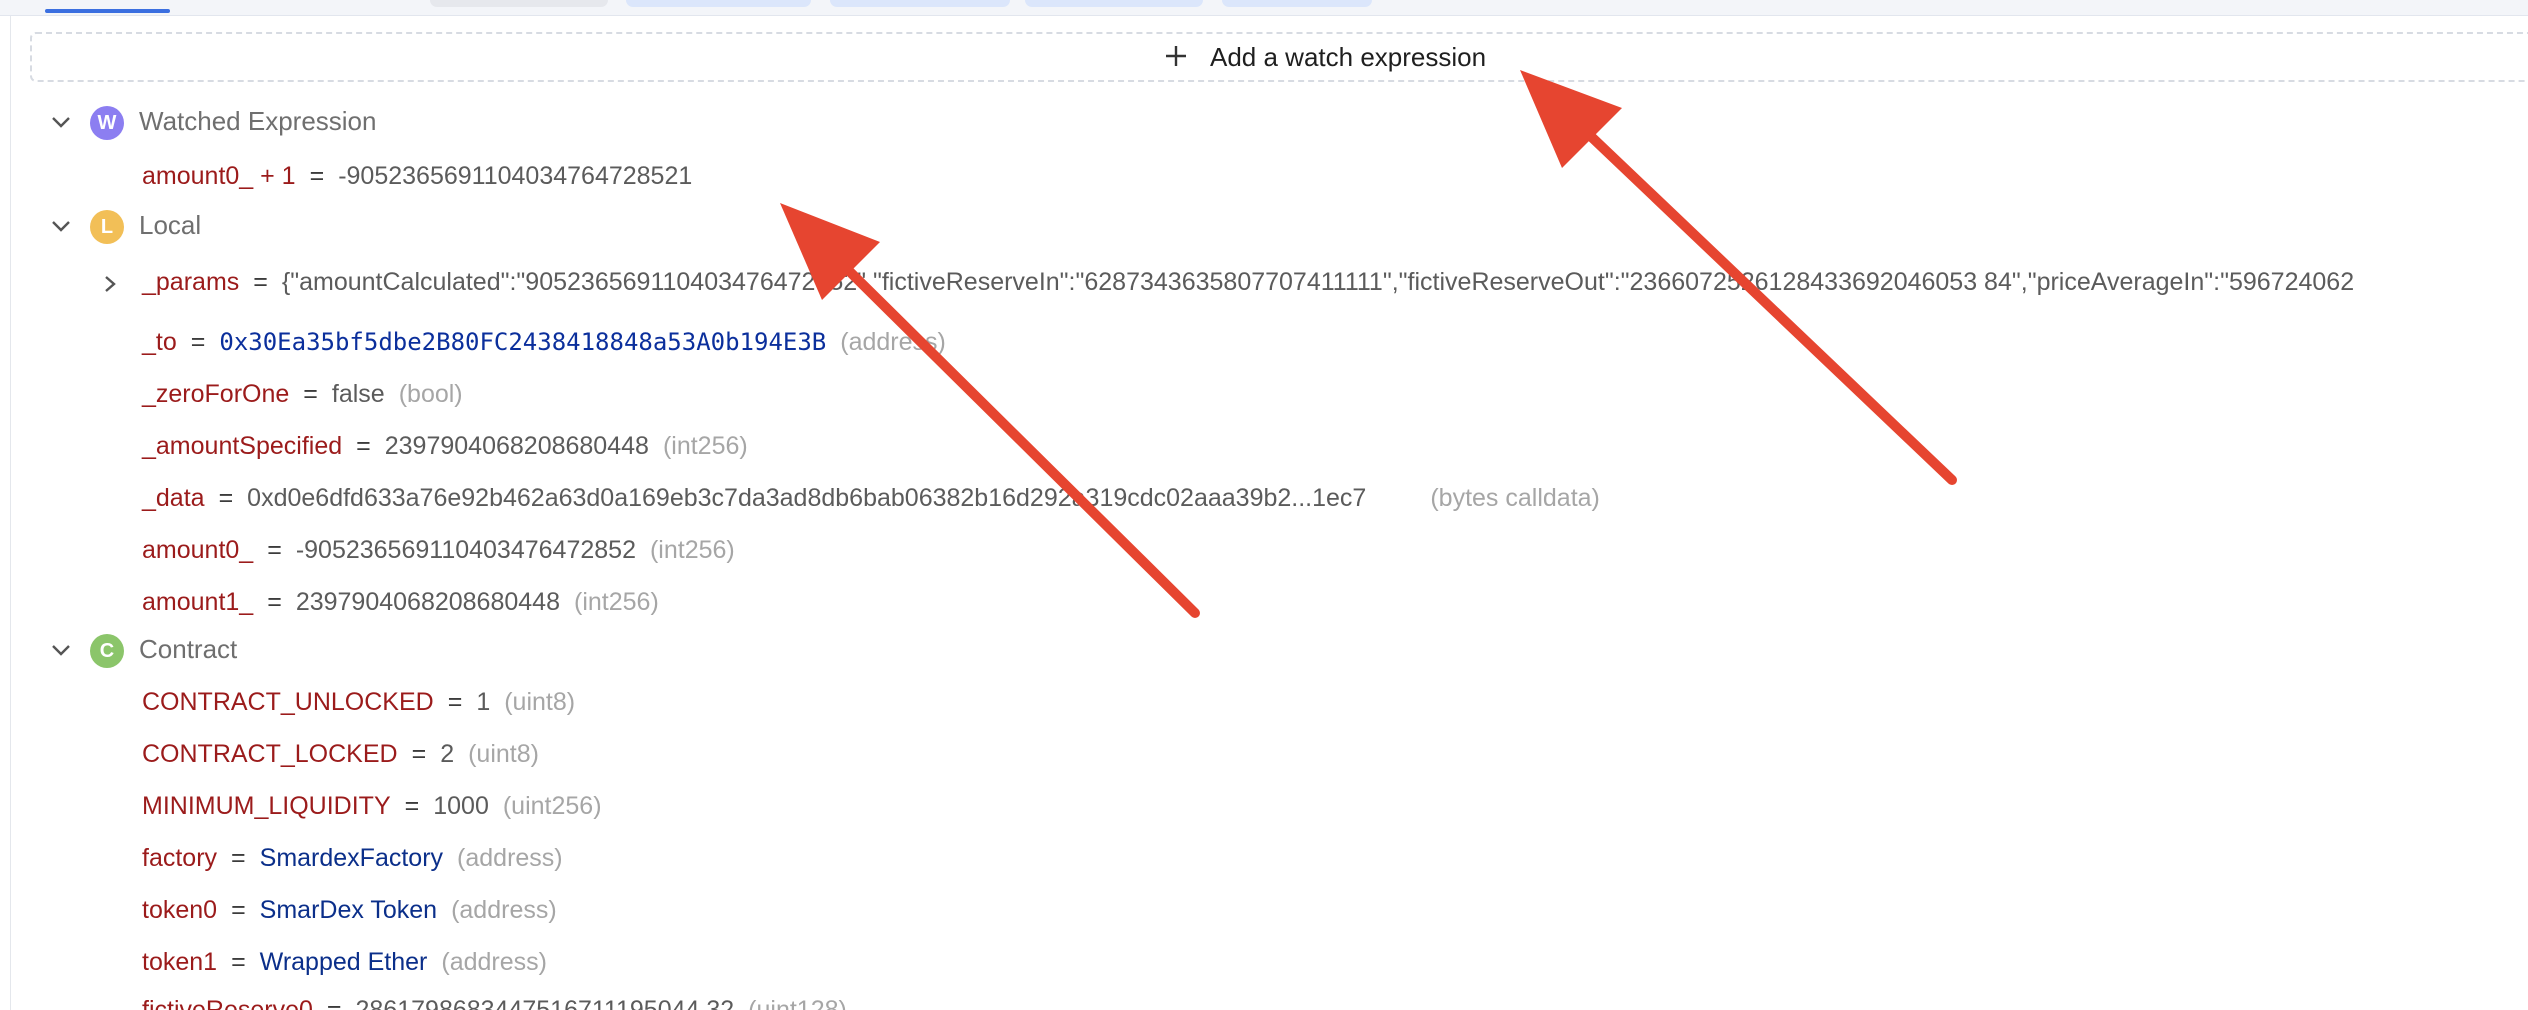 This screenshot has height=1010, width=2528. I want to click on section-watched-expression: W Watched Expression, so click(1264, 122).